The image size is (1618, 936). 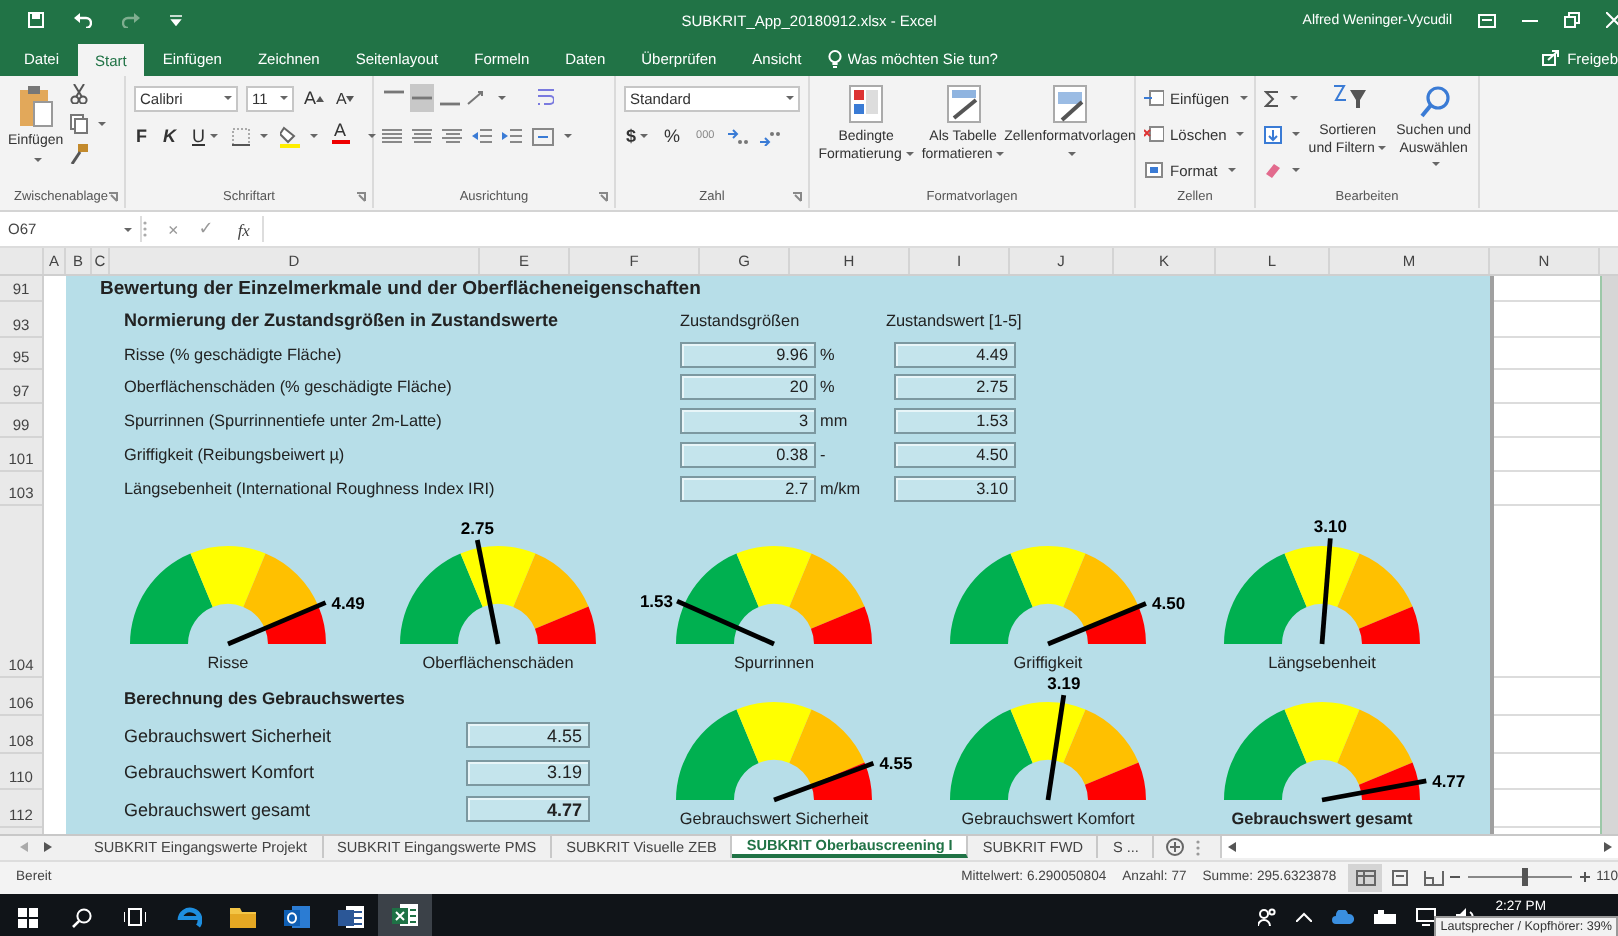 I want to click on cloud-icon, so click(x=1342, y=917).